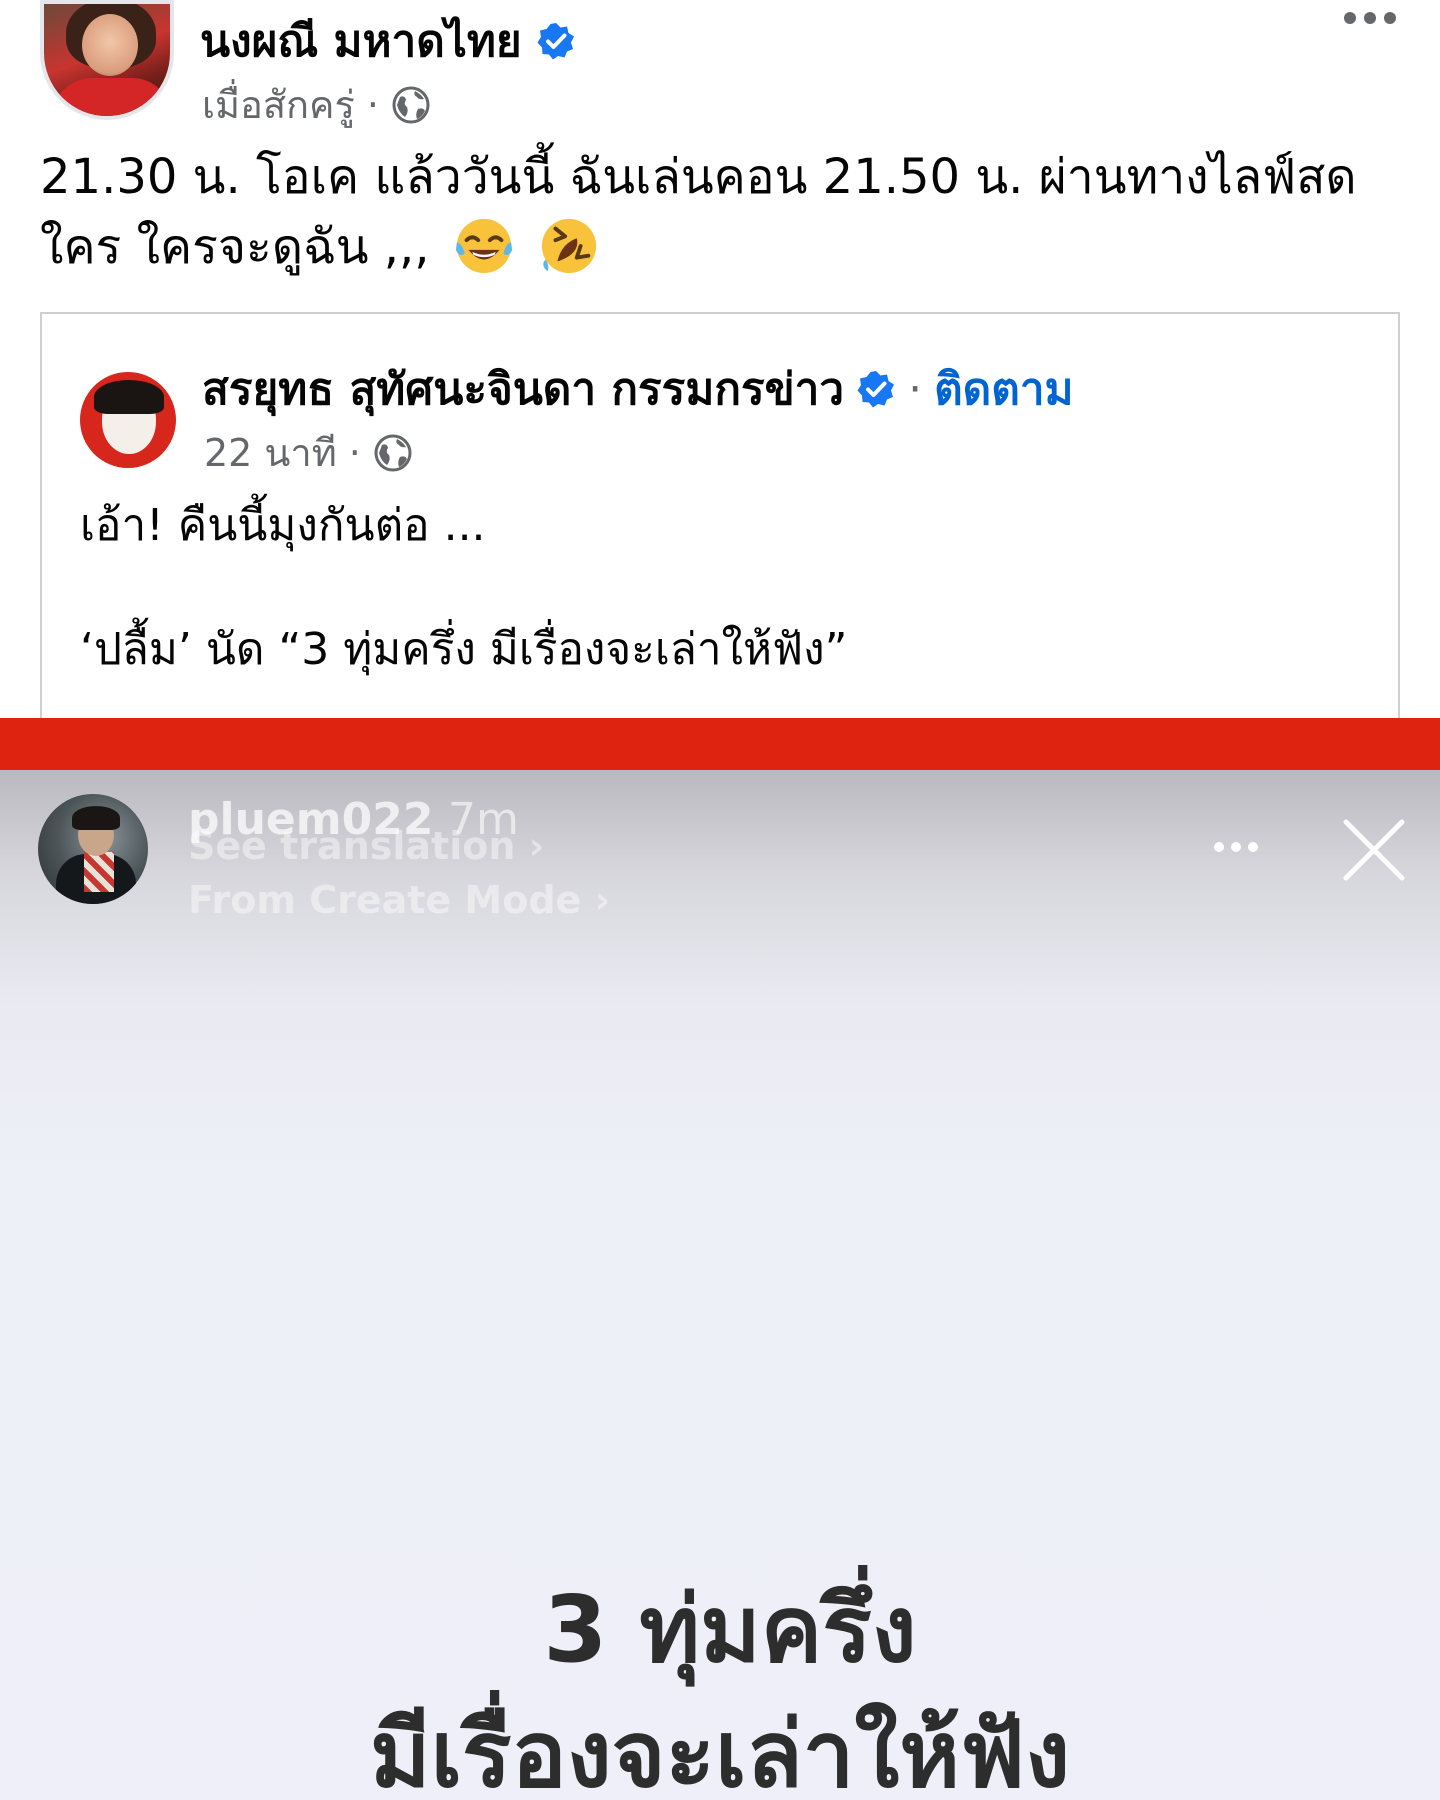 The height and width of the screenshot is (1800, 1440). Describe the element at coordinates (1374, 850) in the screenshot. I see `close-icon` at that location.